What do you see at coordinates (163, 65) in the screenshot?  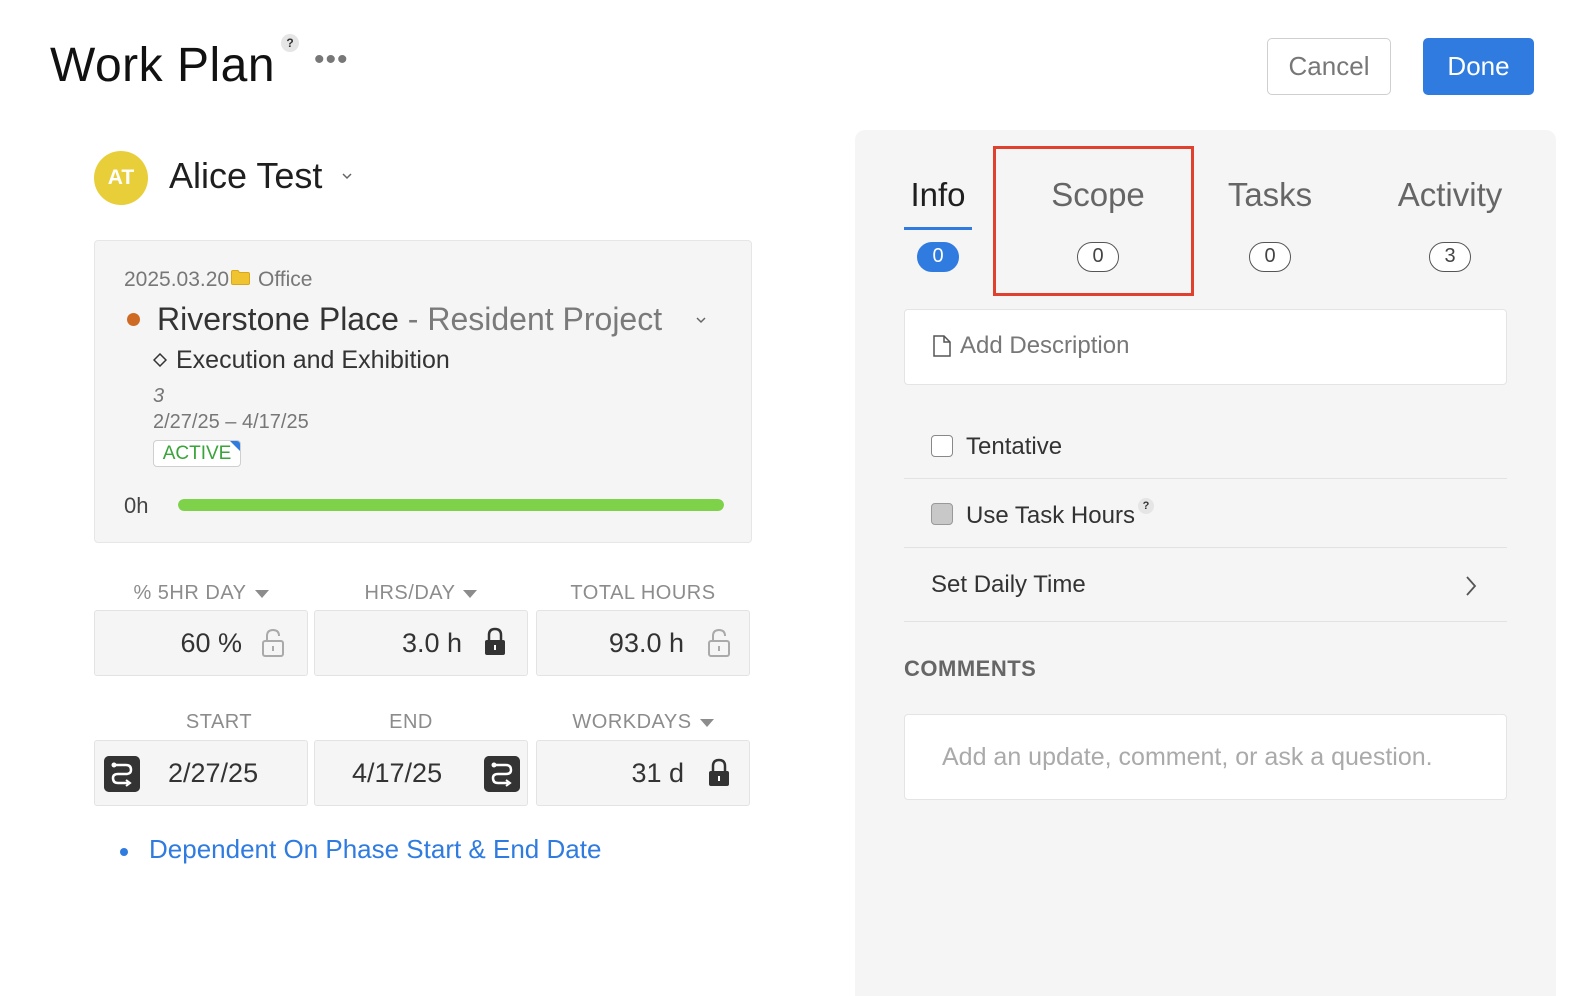 I see `page-title: Work Plan` at bounding box center [163, 65].